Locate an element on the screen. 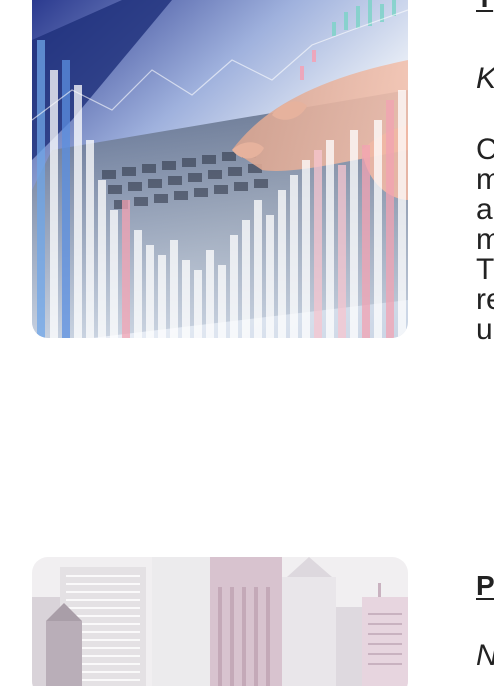 The width and height of the screenshot is (494, 686). article-1-body-line: T is located at coordinates (485, 269).